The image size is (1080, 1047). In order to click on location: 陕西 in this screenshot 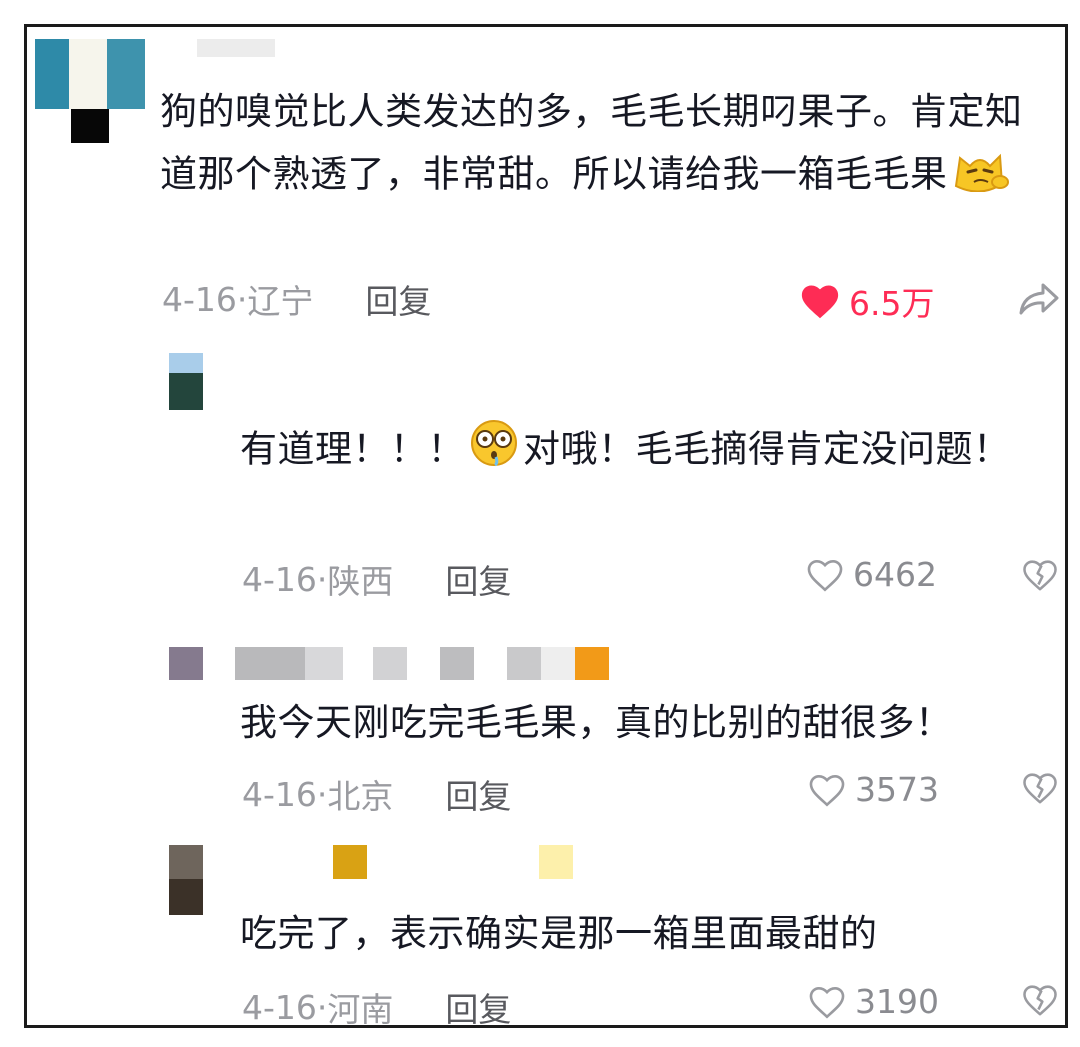, I will do `click(360, 581)`.